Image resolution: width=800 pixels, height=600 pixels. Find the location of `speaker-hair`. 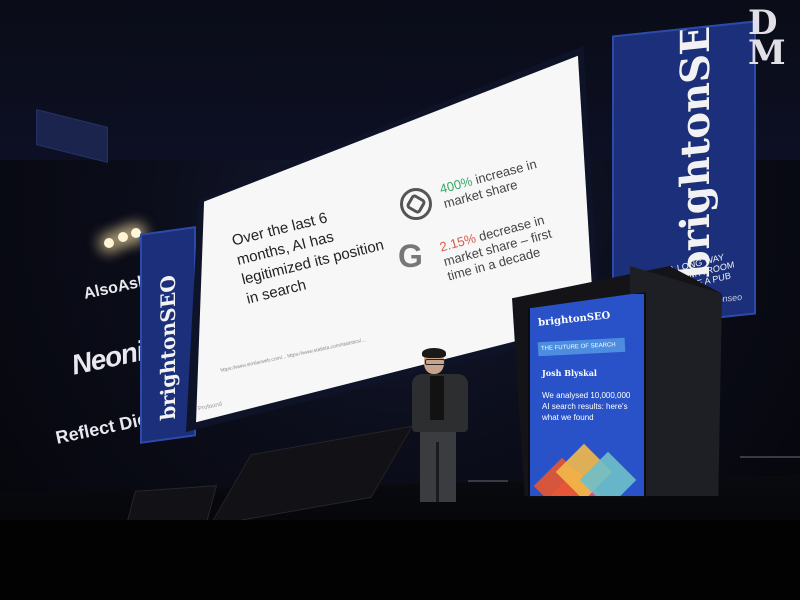

speaker-hair is located at coordinates (434, 353).